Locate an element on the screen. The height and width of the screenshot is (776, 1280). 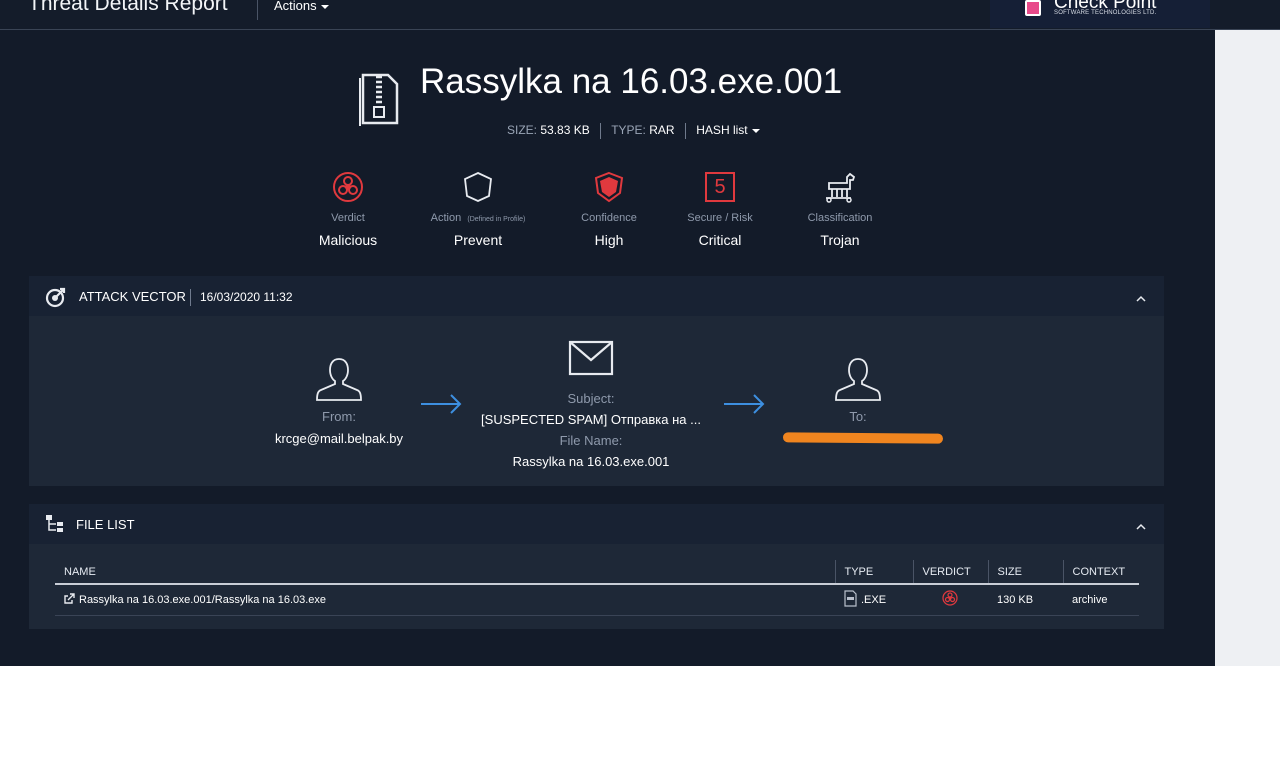
attack-vector-title: ATTACK VECTOR is located at coordinates (132, 296).